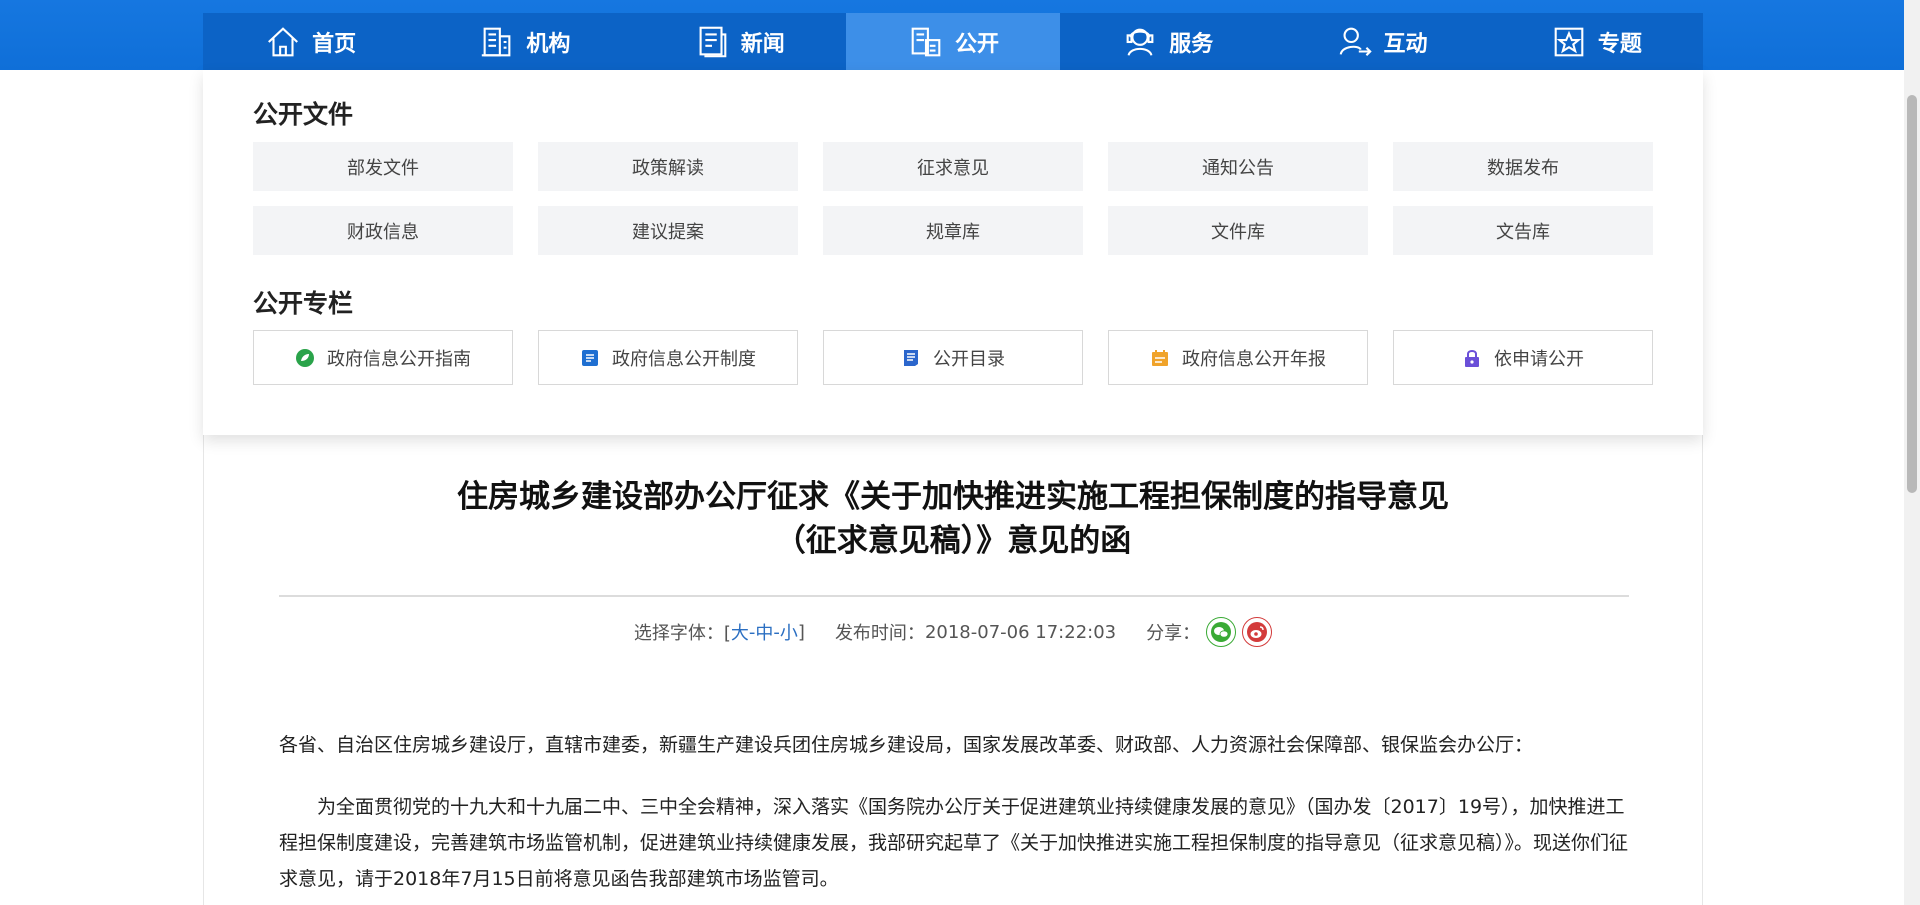 This screenshot has height=905, width=1920. I want to click on building-icon, so click(496, 41).